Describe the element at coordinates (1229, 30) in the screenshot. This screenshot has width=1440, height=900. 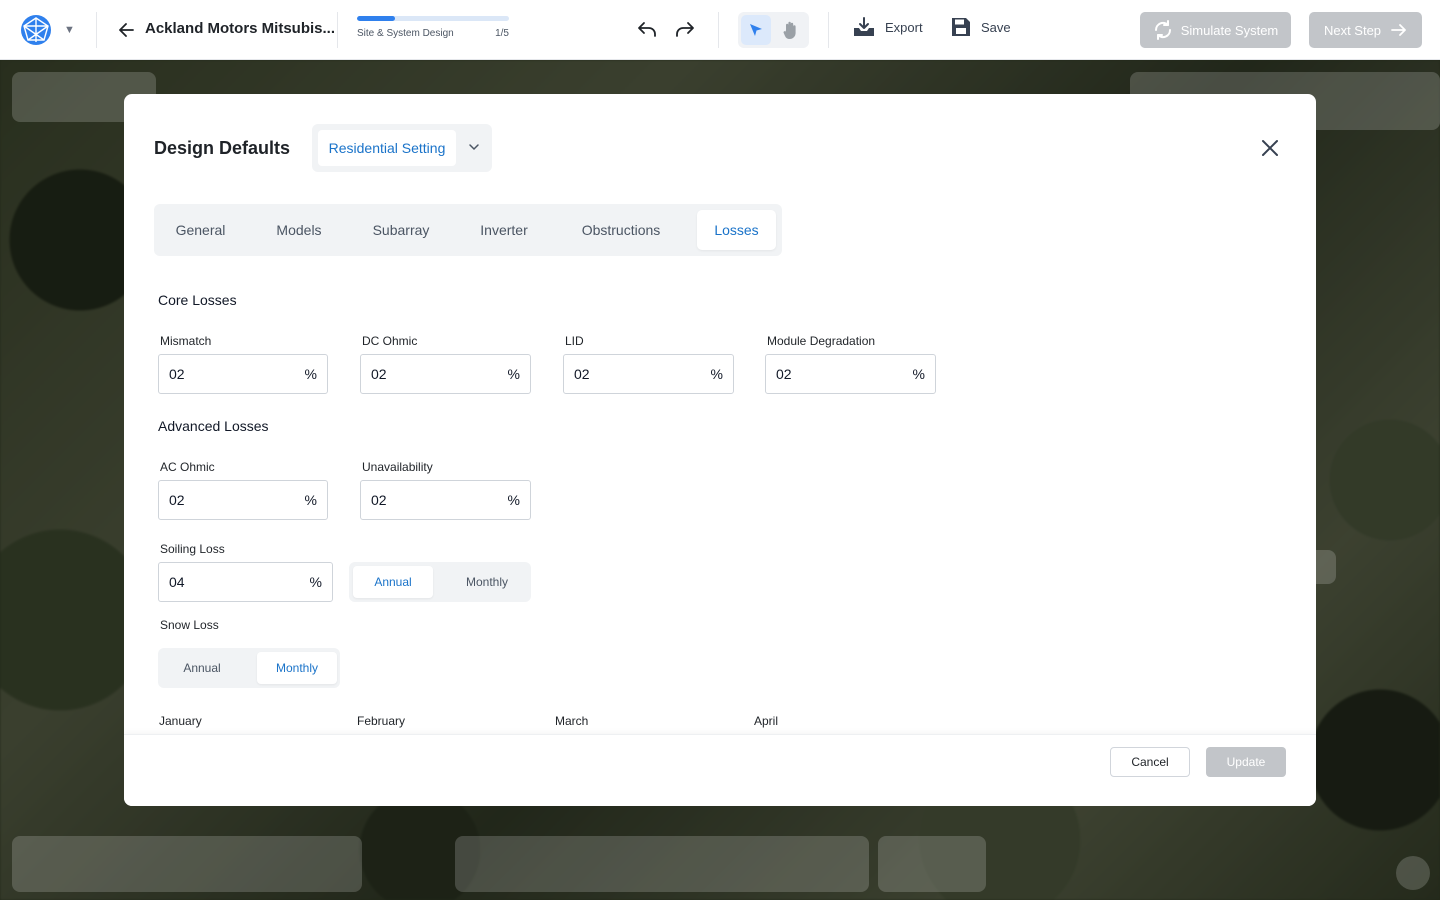
I see `simulate-label: Simulate System` at that location.